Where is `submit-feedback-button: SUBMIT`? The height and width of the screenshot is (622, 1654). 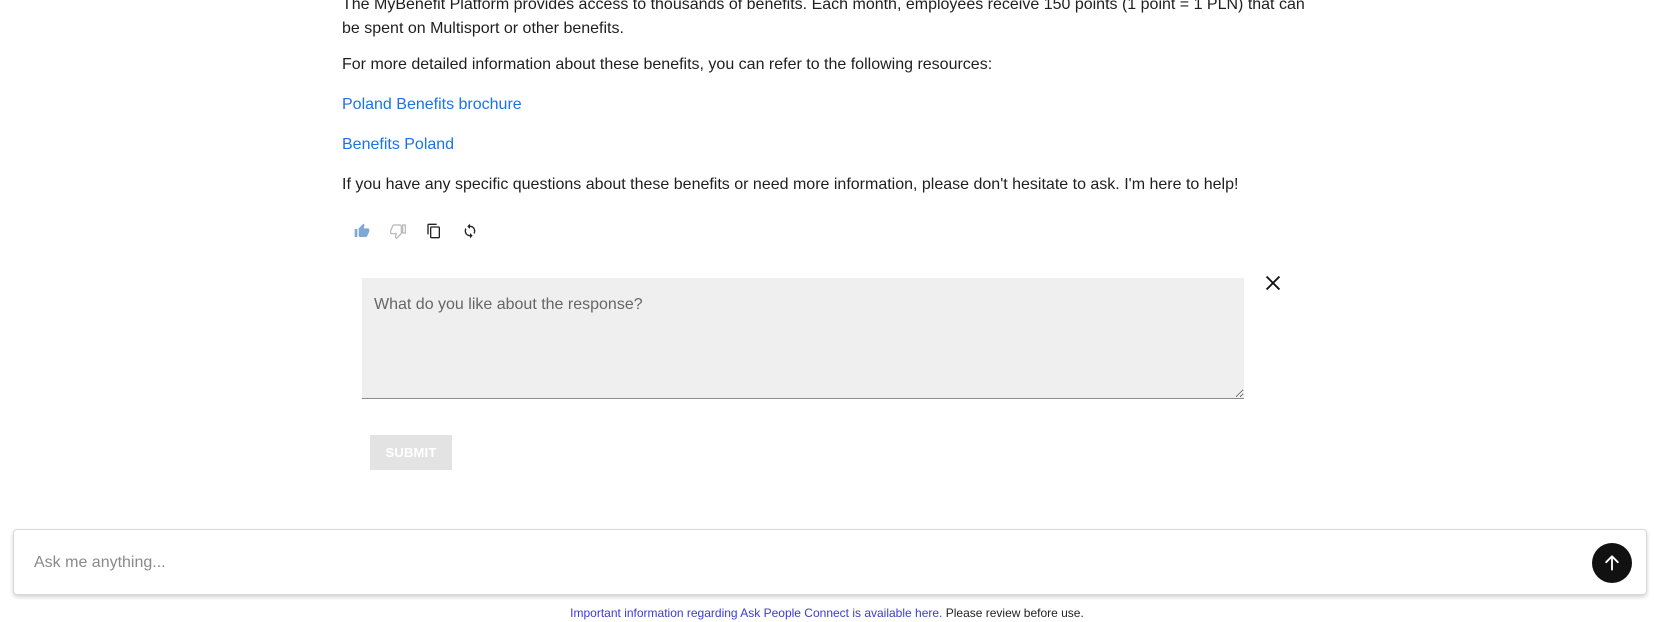 submit-feedback-button: SUBMIT is located at coordinates (411, 452).